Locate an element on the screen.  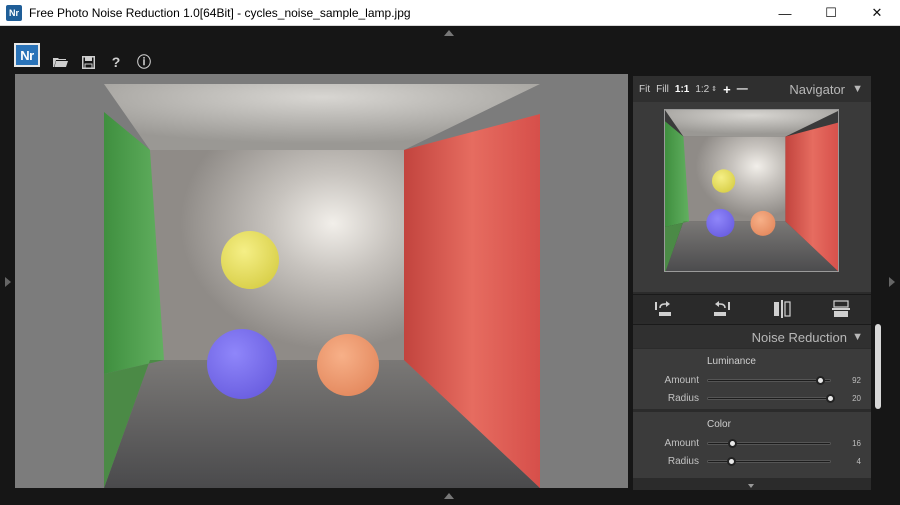
info-button: ⓘ is located at coordinates (144, 62).